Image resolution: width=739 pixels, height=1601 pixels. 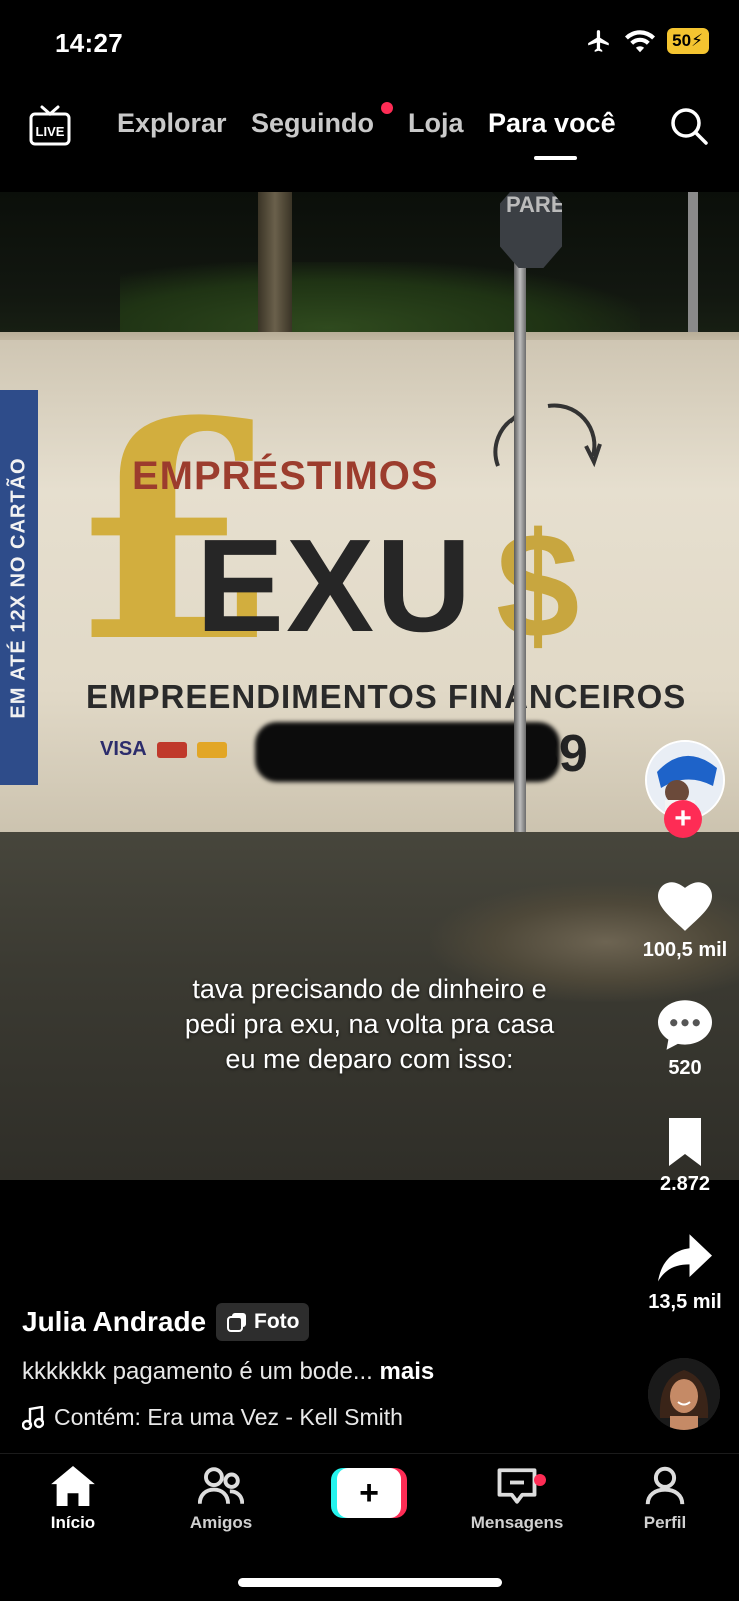 I want to click on follow-button: +, so click(x=683, y=819).